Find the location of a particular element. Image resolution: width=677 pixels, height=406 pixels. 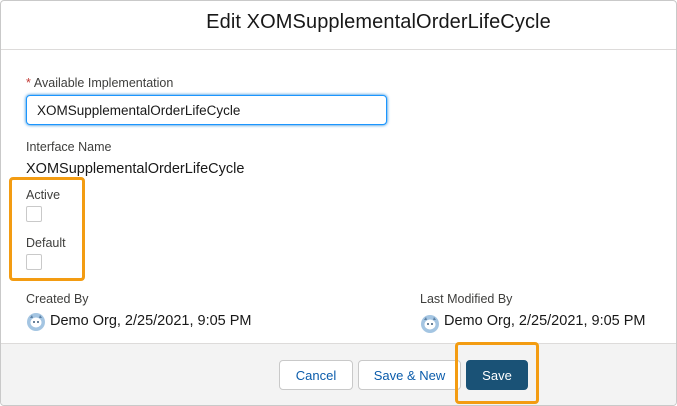

interface-name-label: Interface Name is located at coordinates (69, 147).